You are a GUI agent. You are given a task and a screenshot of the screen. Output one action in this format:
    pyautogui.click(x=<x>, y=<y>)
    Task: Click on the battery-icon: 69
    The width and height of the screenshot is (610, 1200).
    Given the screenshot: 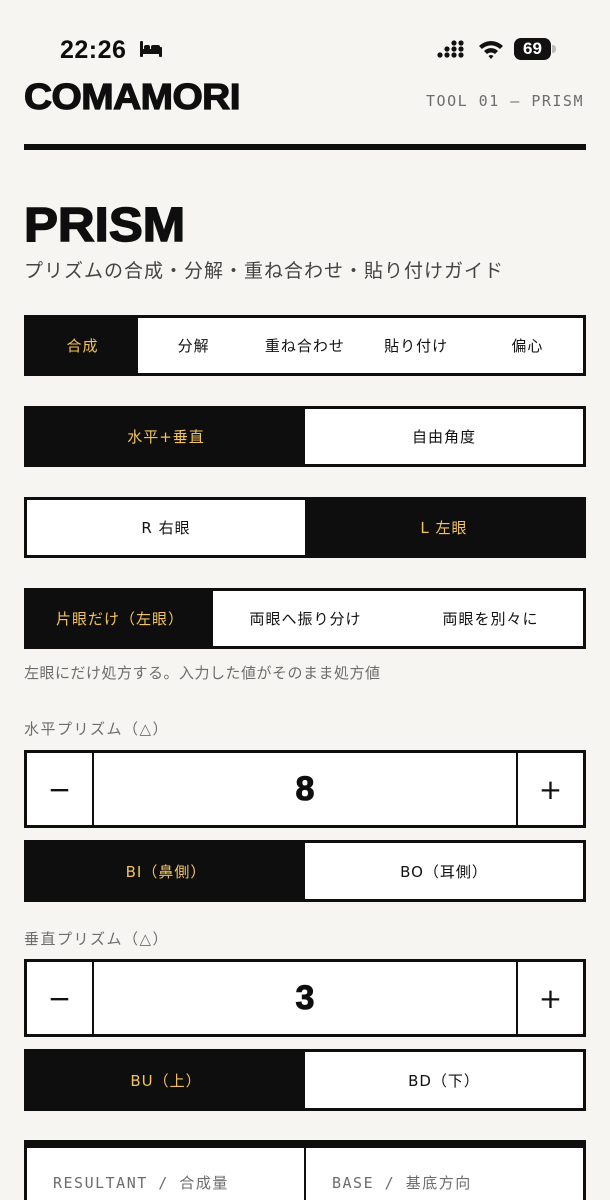 What is the action you would take?
    pyautogui.click(x=535, y=49)
    